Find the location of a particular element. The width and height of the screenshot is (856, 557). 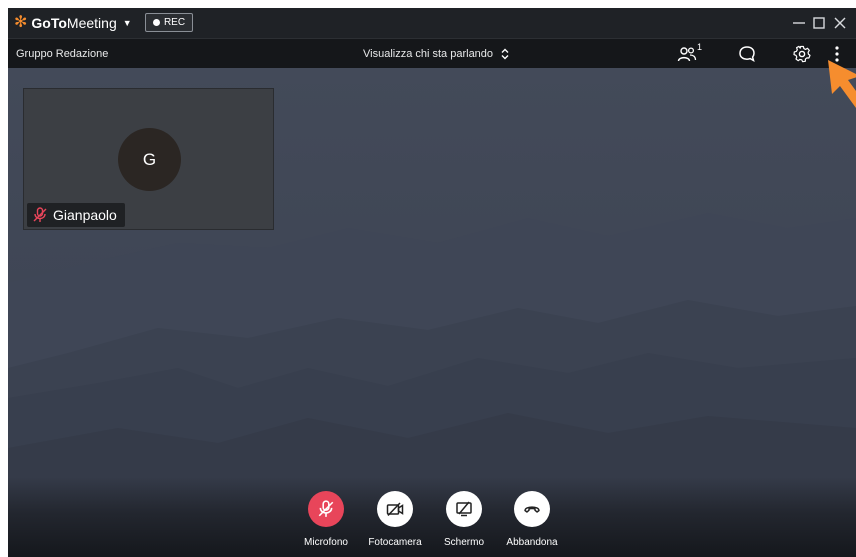

record-button: REC is located at coordinates (169, 22).